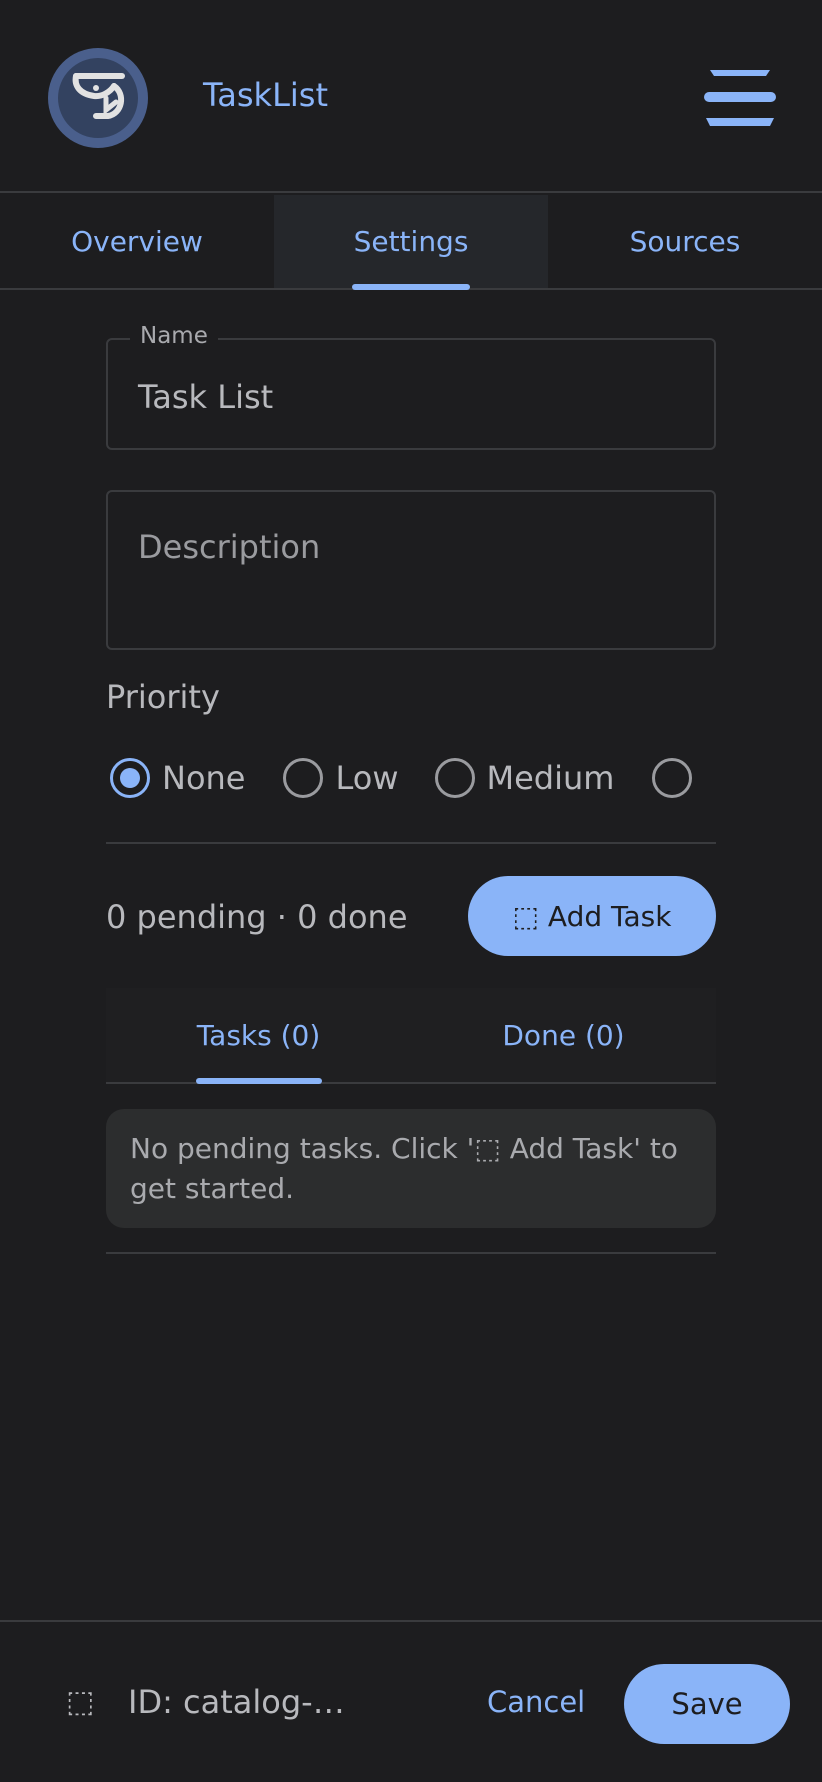 This screenshot has height=1782, width=822. I want to click on hamburger-menu-icon, so click(740, 97).